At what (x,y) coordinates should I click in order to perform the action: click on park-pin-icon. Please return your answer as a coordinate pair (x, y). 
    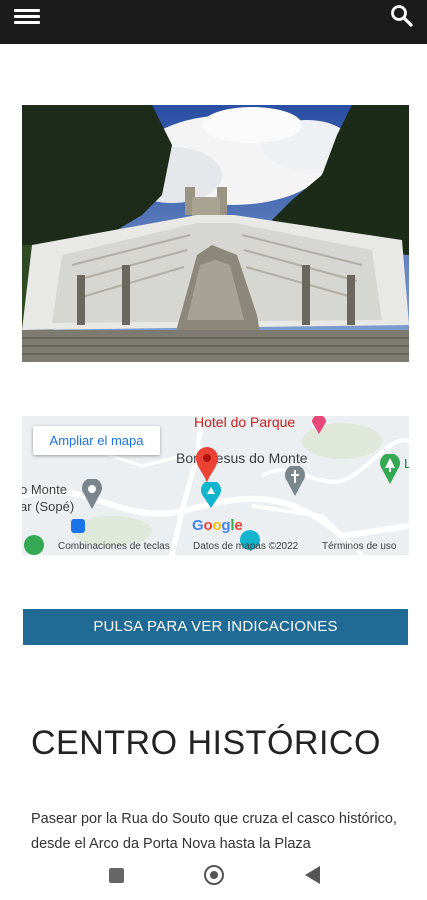
    Looking at the image, I should click on (390, 468).